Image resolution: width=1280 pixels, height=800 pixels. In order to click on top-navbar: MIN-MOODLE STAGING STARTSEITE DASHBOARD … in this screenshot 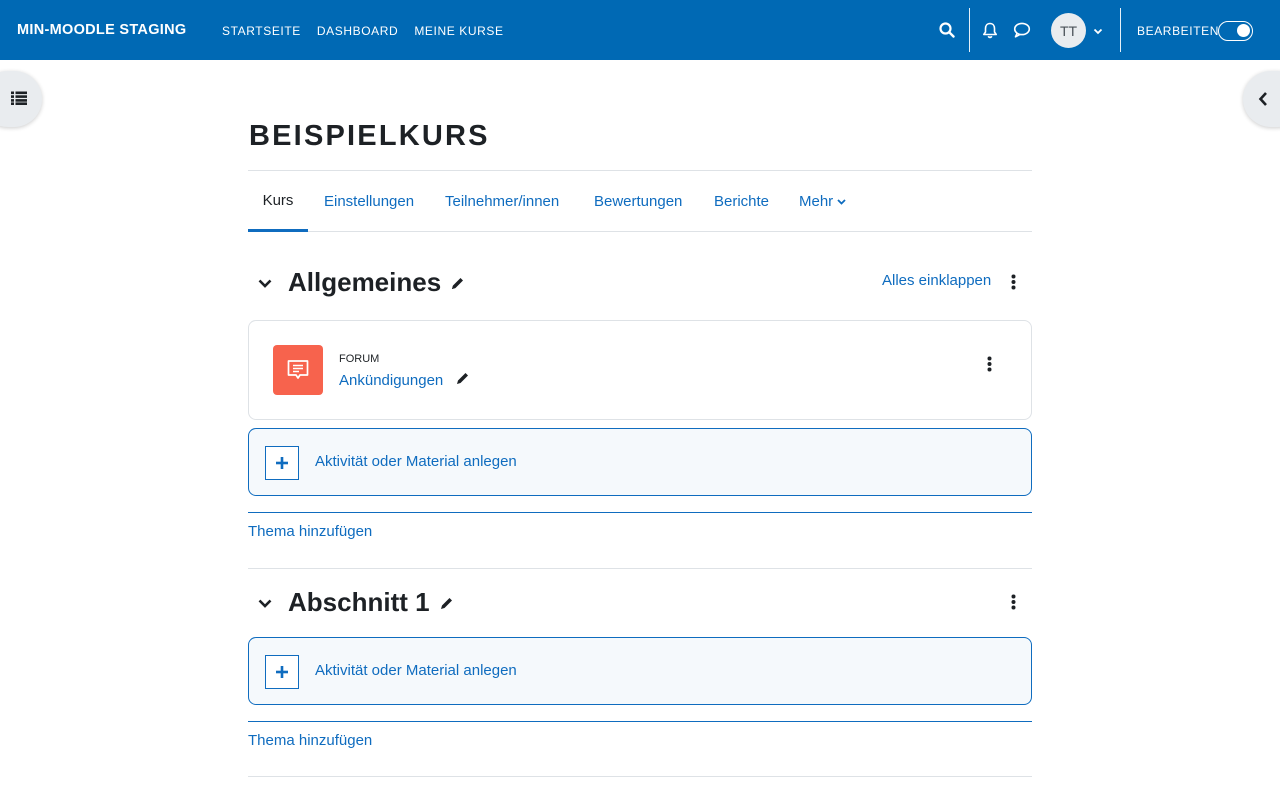, I will do `click(640, 30)`.